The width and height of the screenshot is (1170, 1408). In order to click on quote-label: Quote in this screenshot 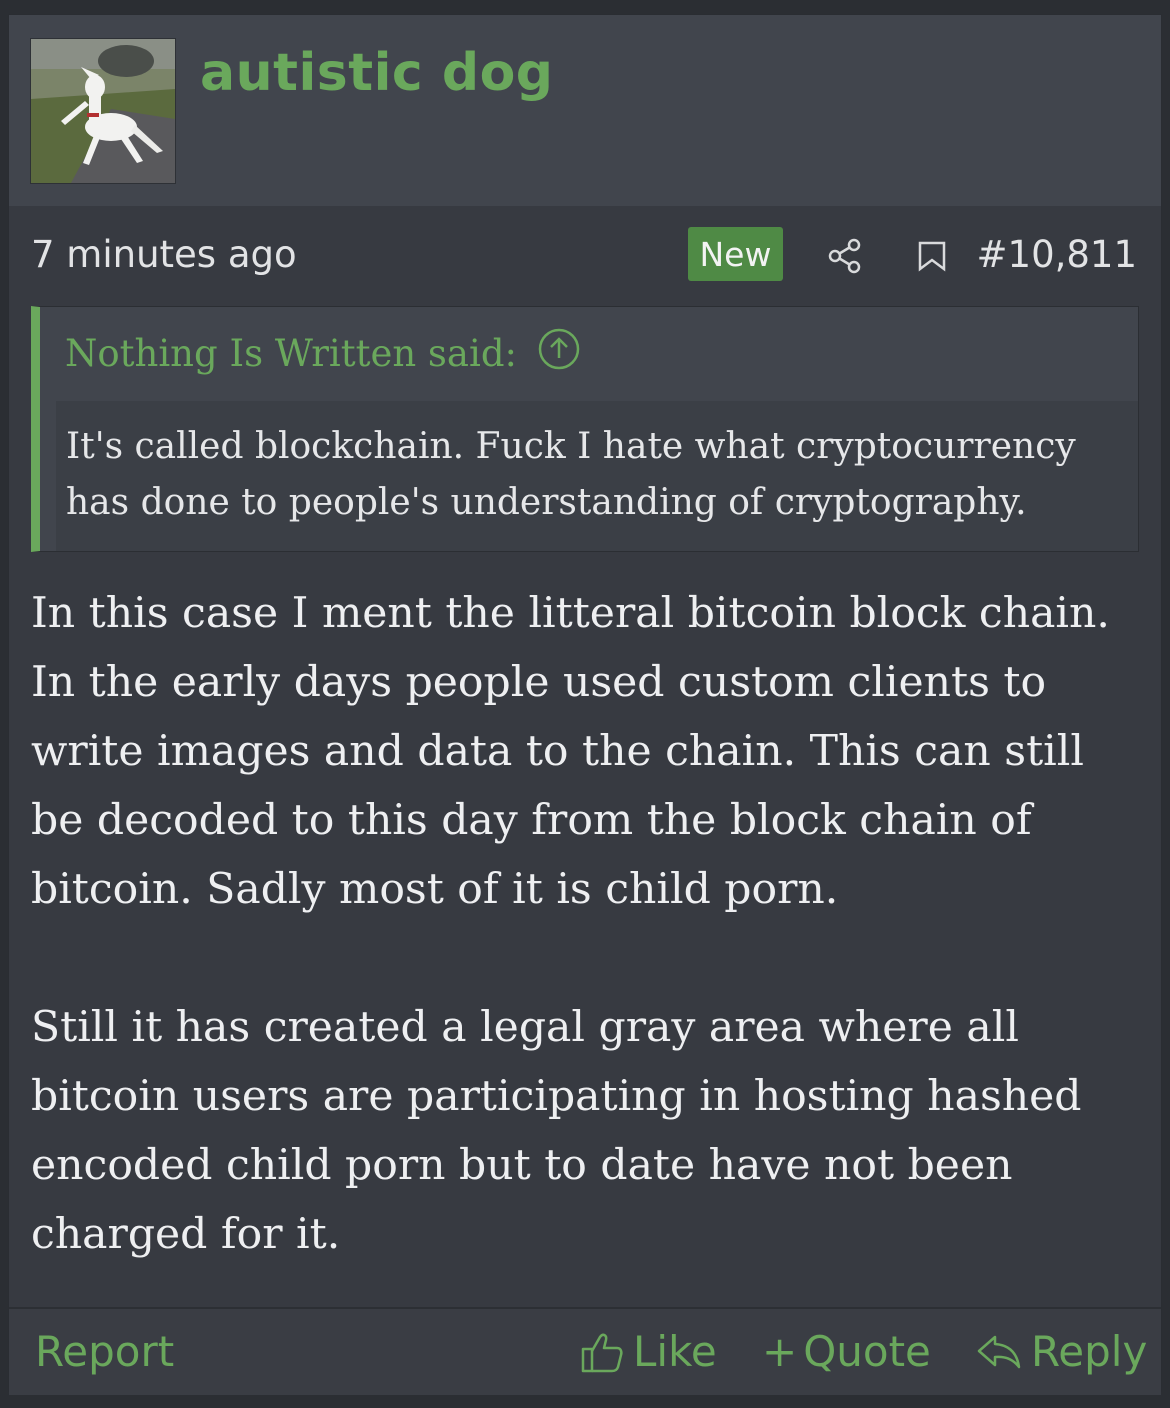, I will do `click(867, 1351)`.